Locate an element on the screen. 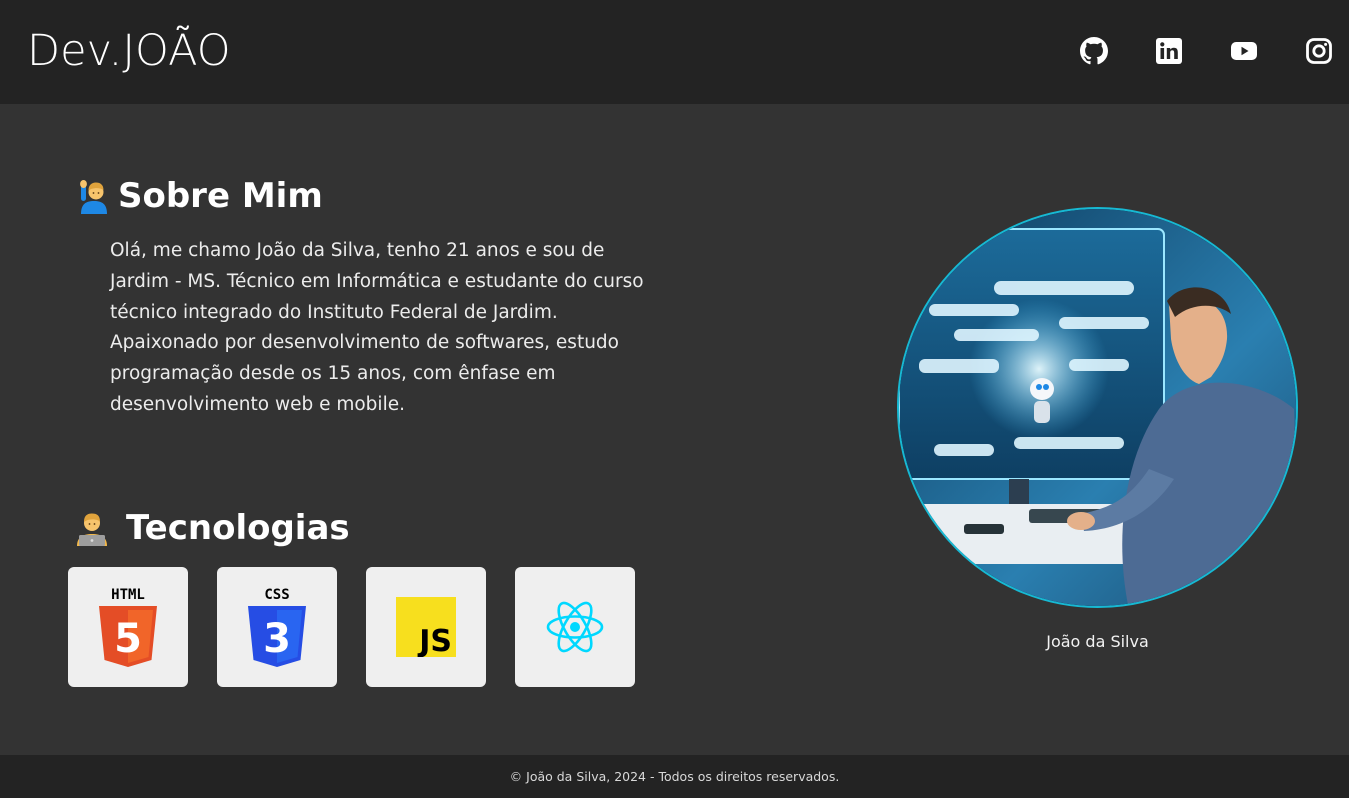 This screenshot has width=1349, height=798. linkedin-link is located at coordinates (1169, 51).